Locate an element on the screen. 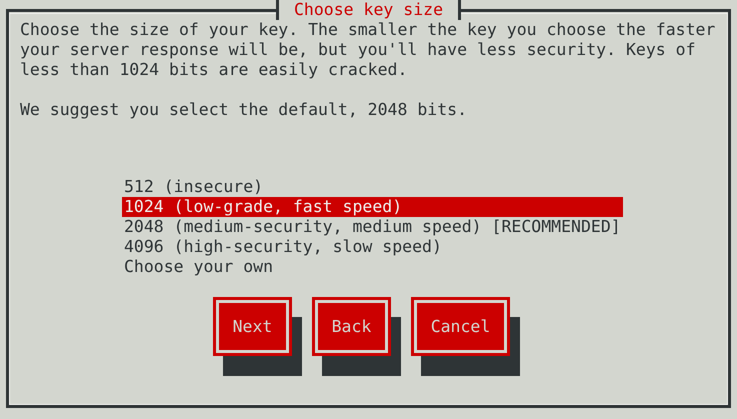  key-size-option: 1024 (low-grade, fast speed) is located at coordinates (372, 207).